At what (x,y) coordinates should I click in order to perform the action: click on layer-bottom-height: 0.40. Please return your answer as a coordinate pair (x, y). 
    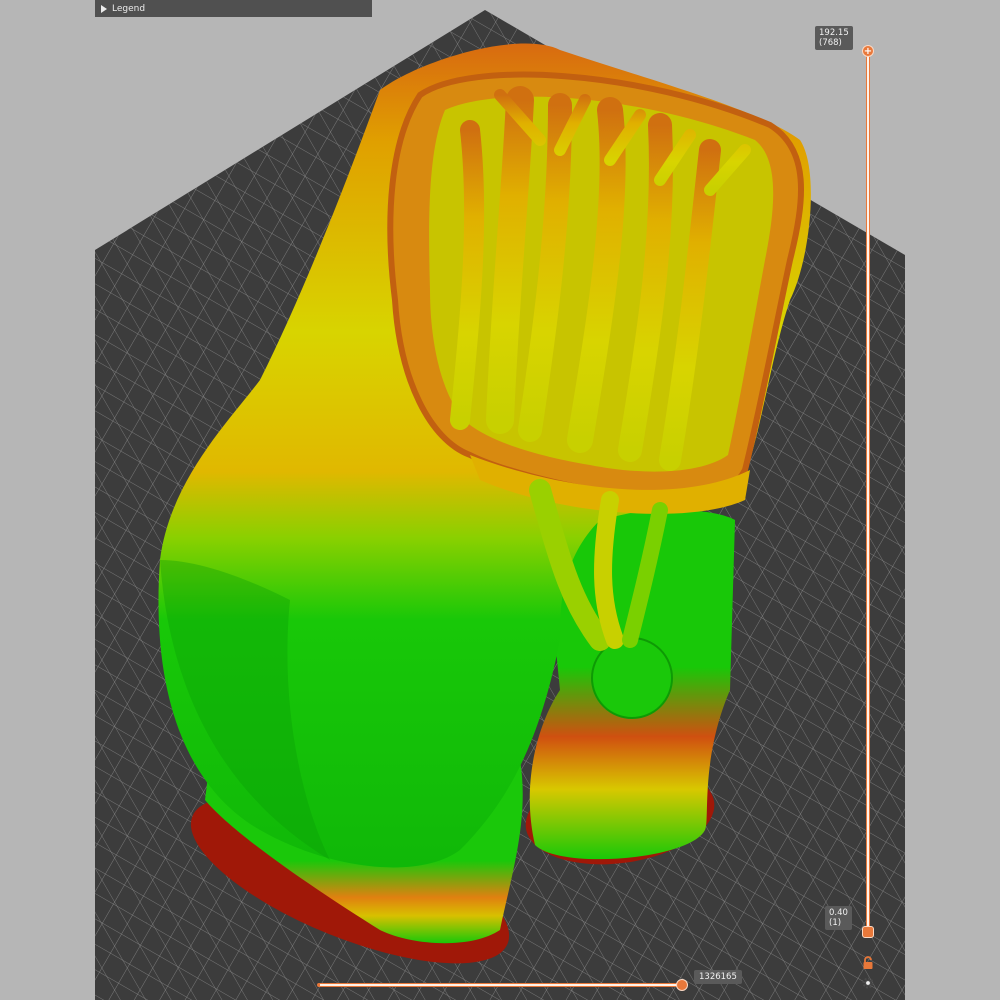
    Looking at the image, I should click on (838, 913).